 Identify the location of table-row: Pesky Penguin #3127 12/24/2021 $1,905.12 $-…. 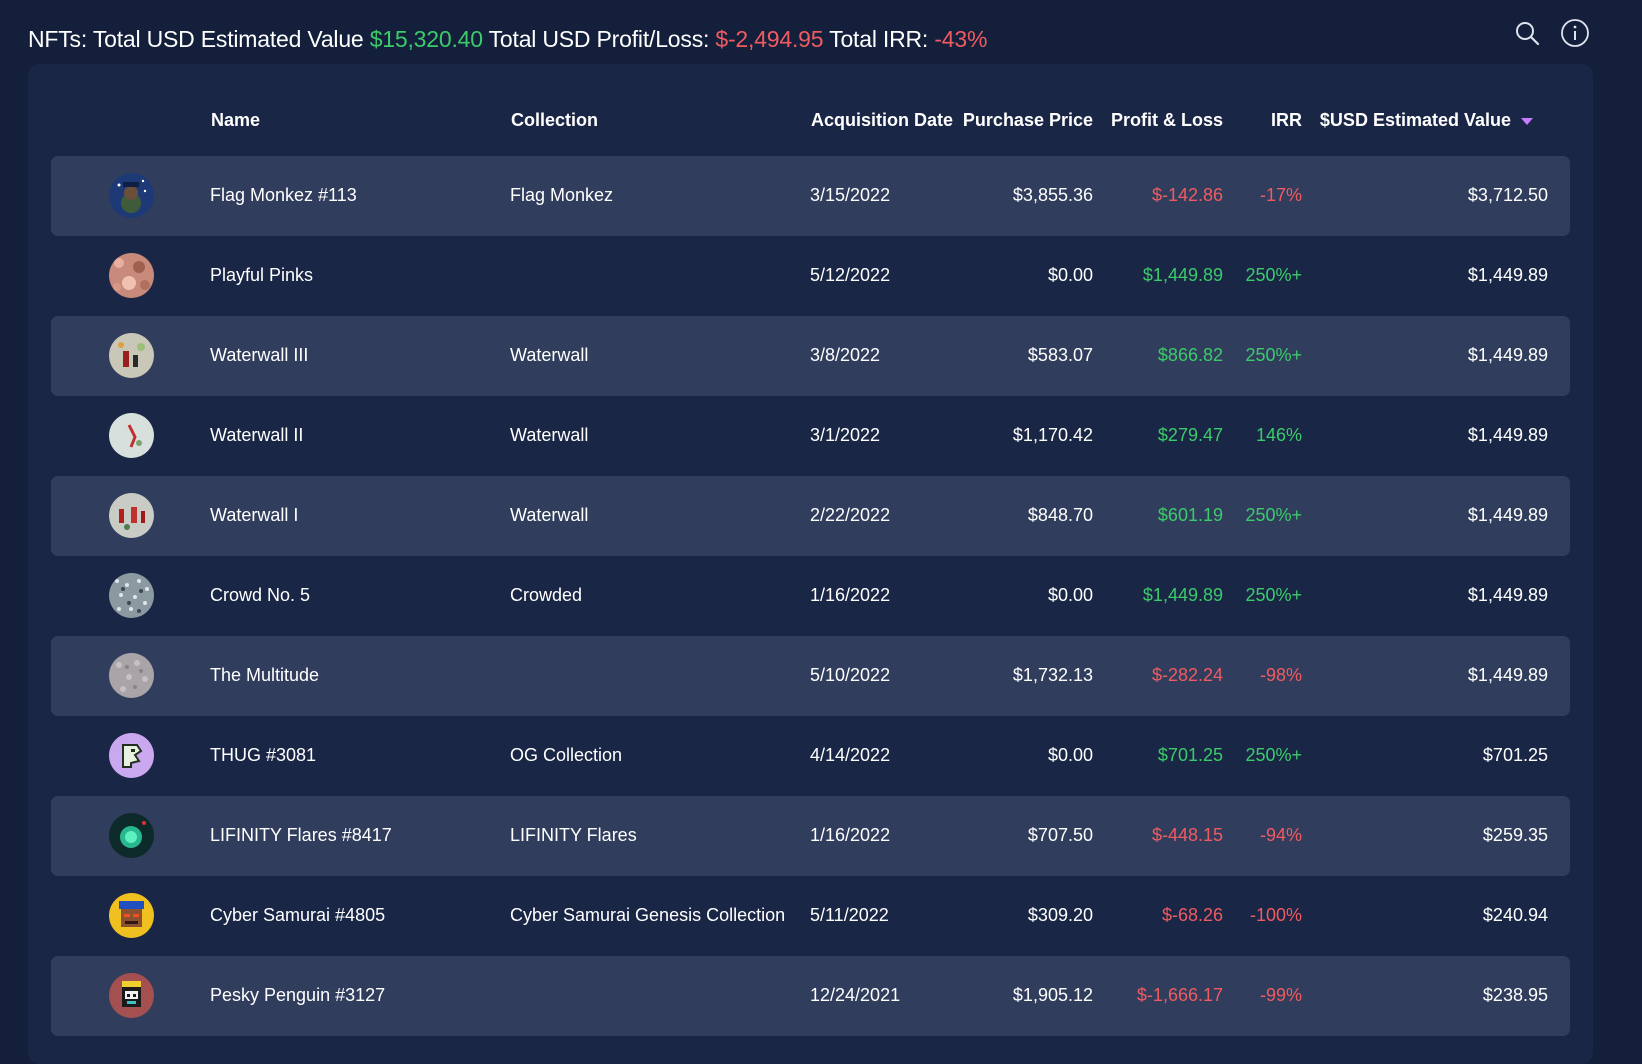
(810, 996).